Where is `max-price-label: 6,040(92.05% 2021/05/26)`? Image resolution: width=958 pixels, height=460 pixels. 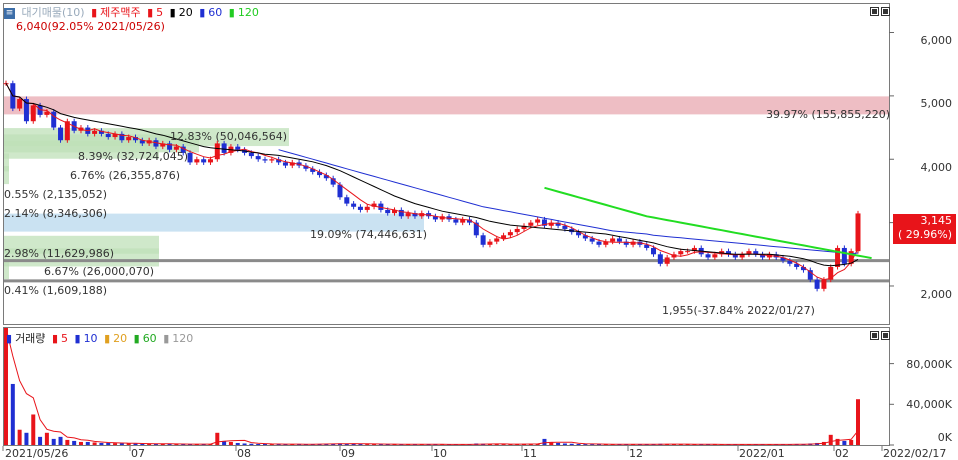 max-price-label: 6,040(92.05% 2021/05/26) is located at coordinates (90, 26).